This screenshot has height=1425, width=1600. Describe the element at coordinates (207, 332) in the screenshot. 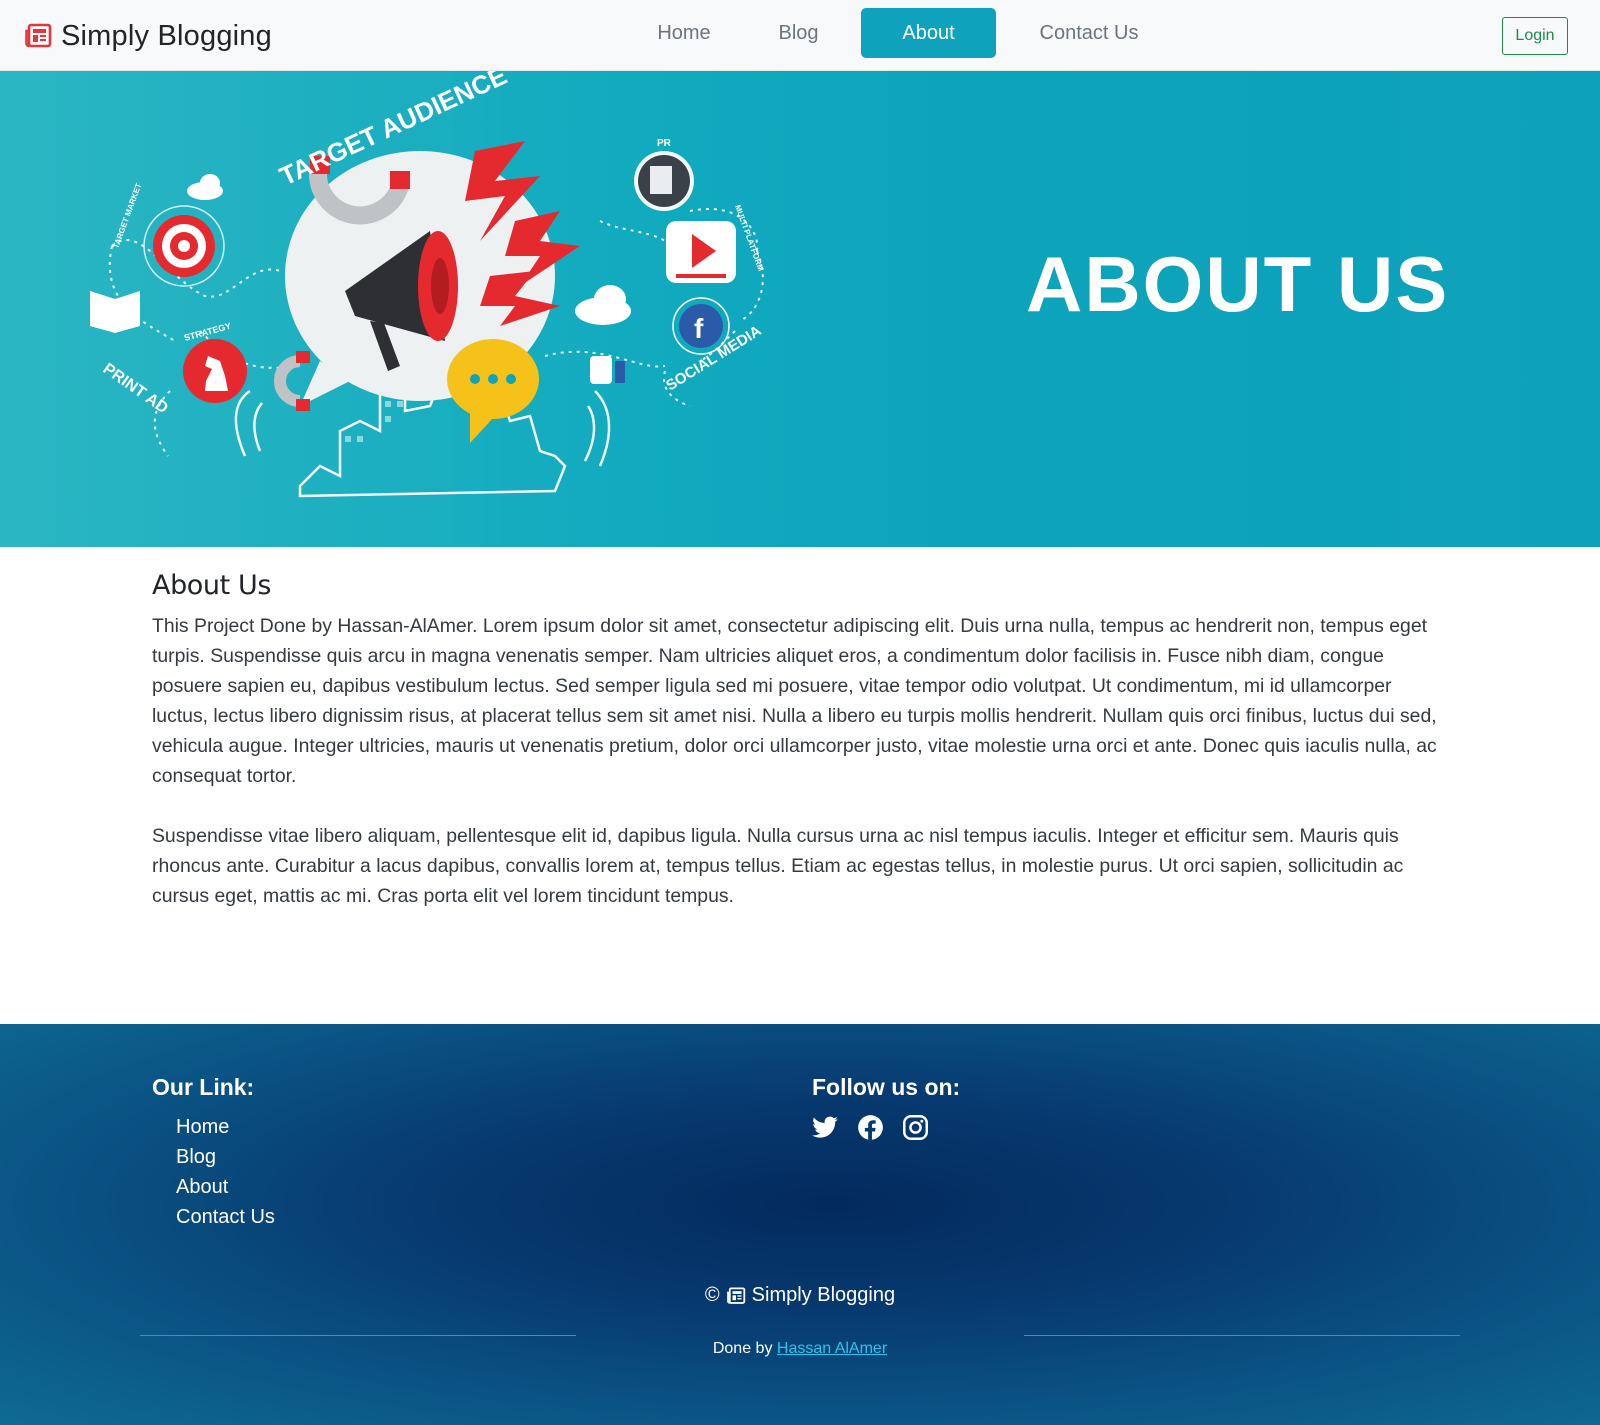

I see `strategy-label: STRATEGY` at that location.